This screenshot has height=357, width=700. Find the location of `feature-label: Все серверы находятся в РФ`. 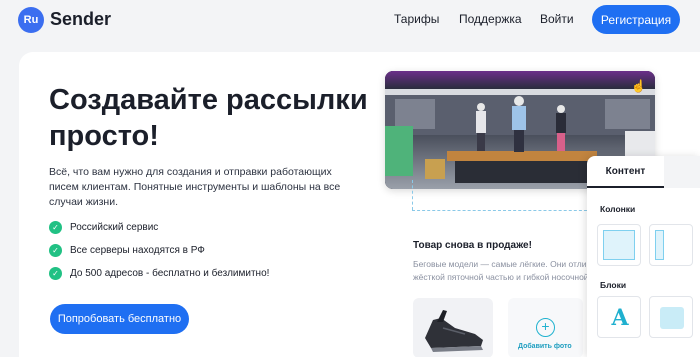

feature-label: Все серверы находятся в РФ is located at coordinates (137, 250).